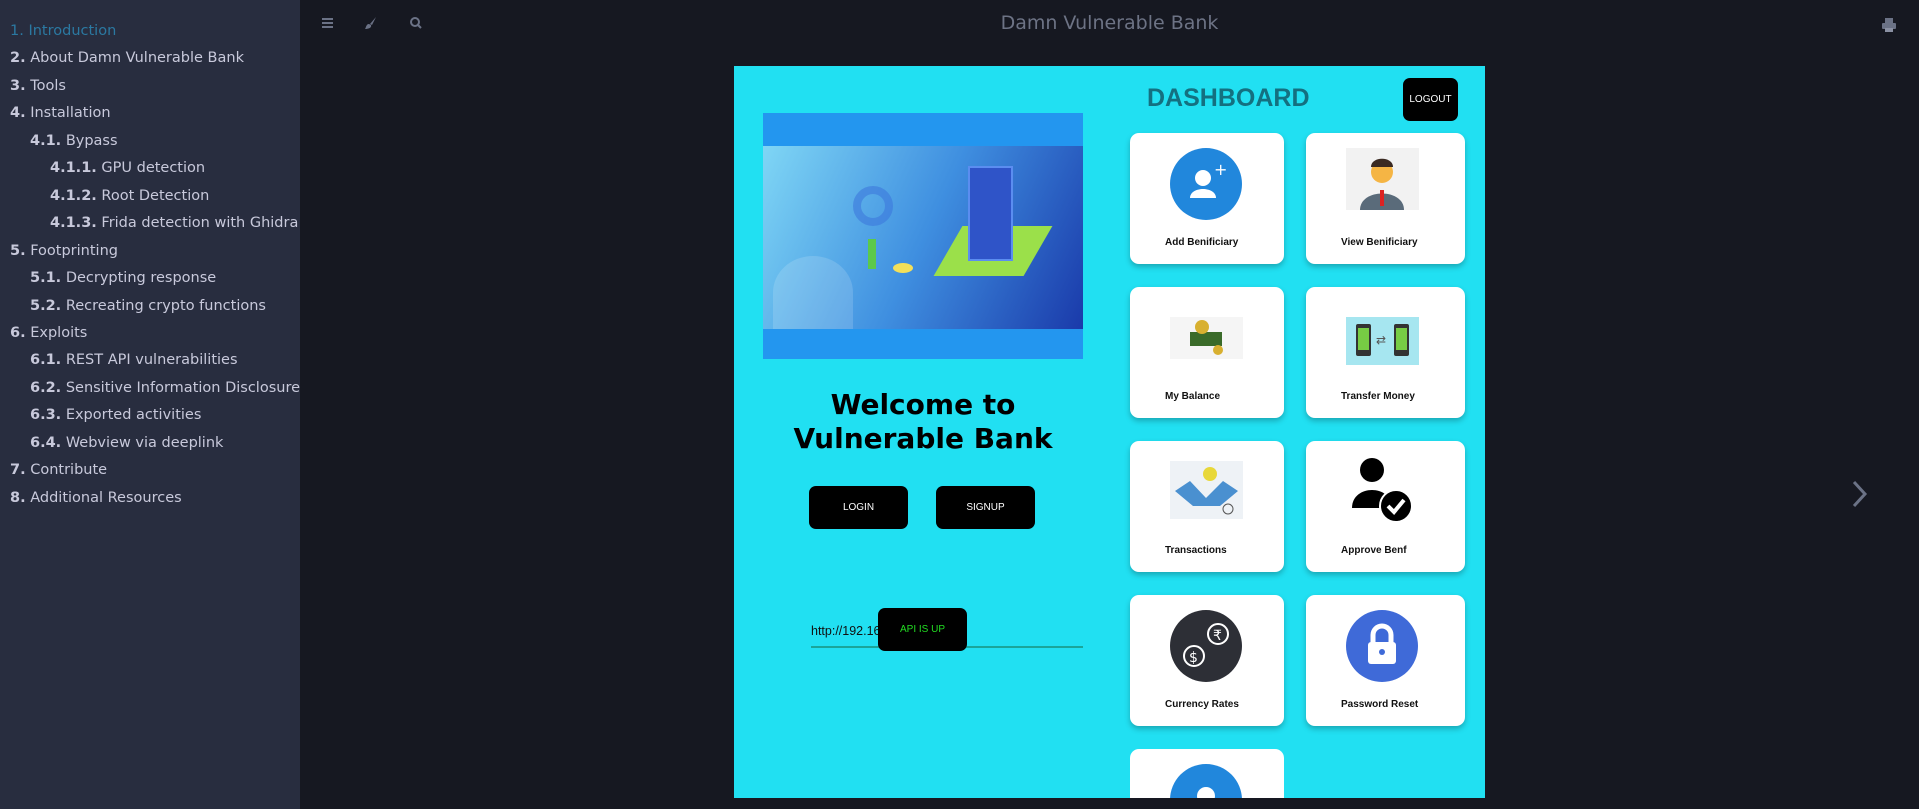  I want to click on toc-item-number: 4.1.3., so click(73, 223).